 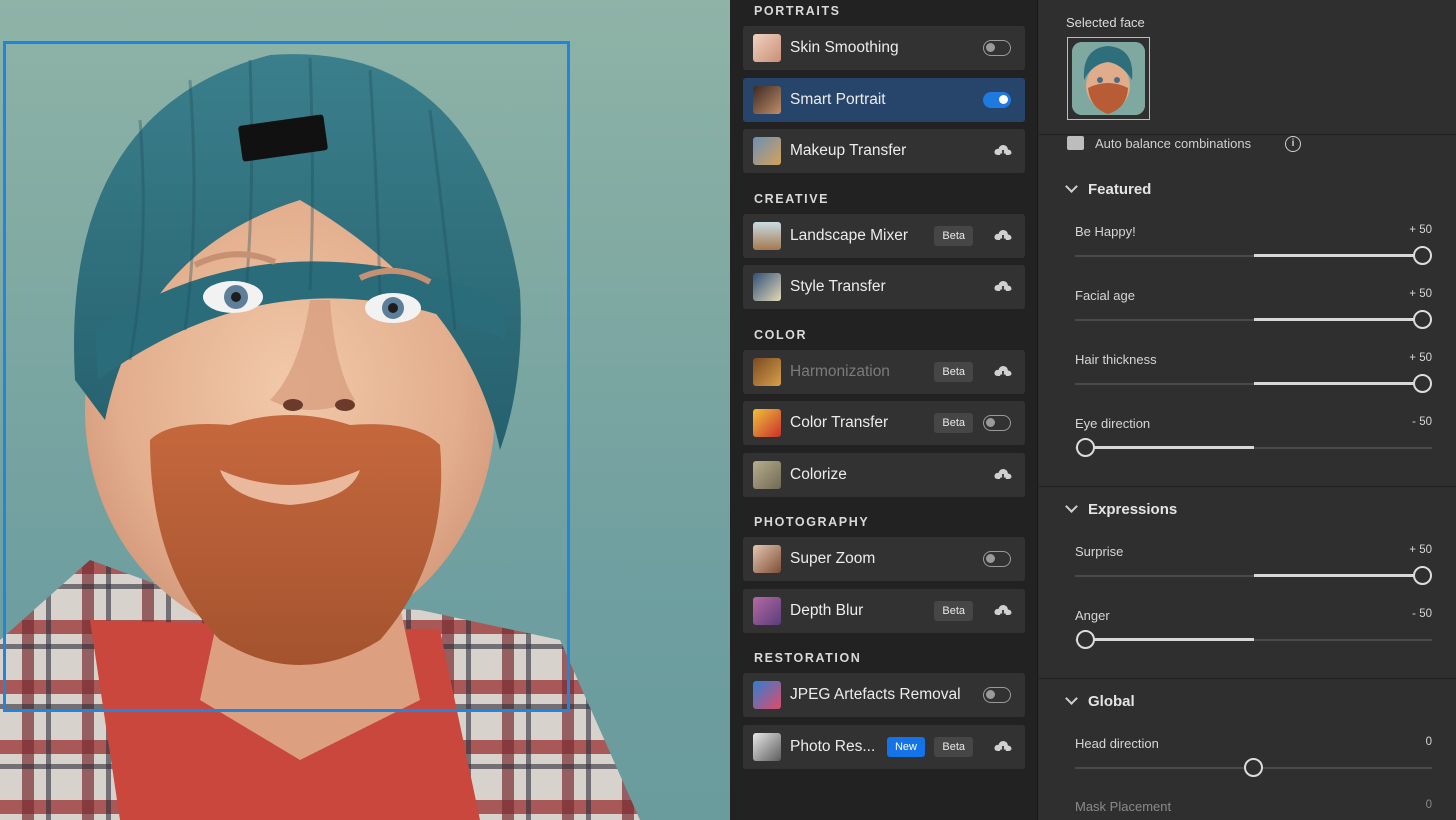 What do you see at coordinates (838, 286) in the screenshot?
I see `filter-label: Style Transfer` at bounding box center [838, 286].